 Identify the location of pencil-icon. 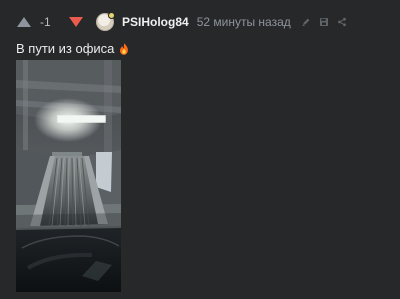
(306, 22).